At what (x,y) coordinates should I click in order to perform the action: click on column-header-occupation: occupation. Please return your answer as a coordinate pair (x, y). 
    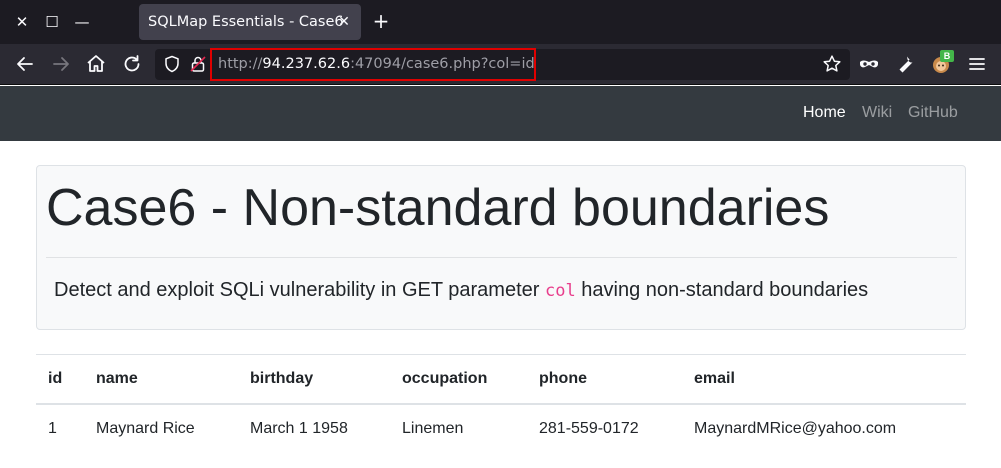
    Looking at the image, I should click on (445, 378).